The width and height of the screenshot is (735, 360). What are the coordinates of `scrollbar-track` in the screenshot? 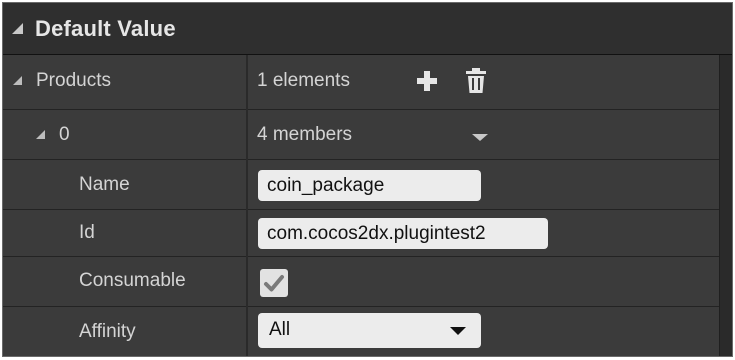 It's located at (725, 205).